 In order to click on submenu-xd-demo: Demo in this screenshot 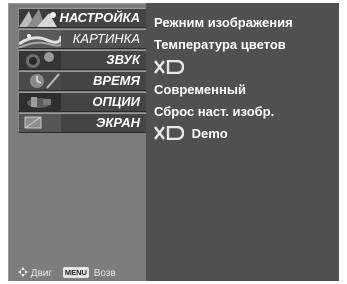, I will do `click(191, 134)`.